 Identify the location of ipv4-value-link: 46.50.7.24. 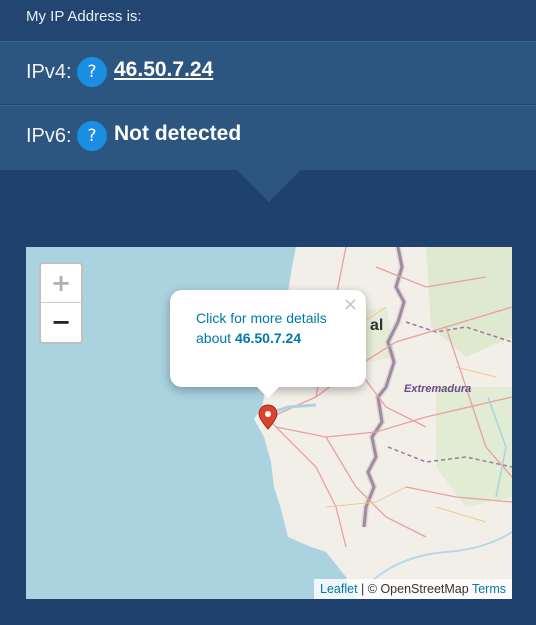
(163, 70).